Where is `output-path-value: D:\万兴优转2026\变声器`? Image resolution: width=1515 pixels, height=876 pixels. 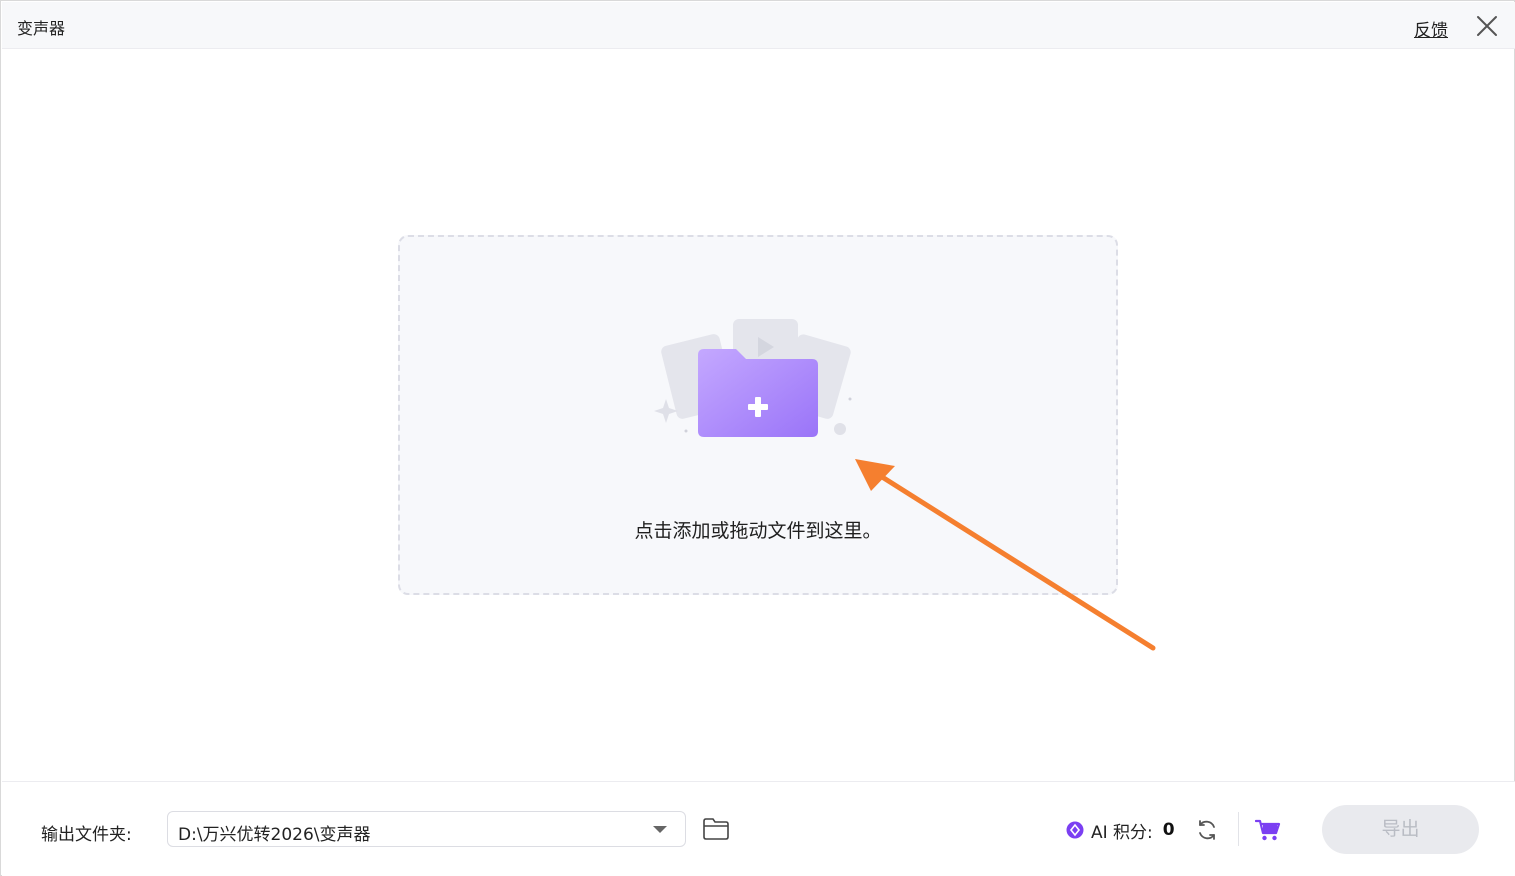 output-path-value: D:\万兴优转2026\变声器 is located at coordinates (274, 835).